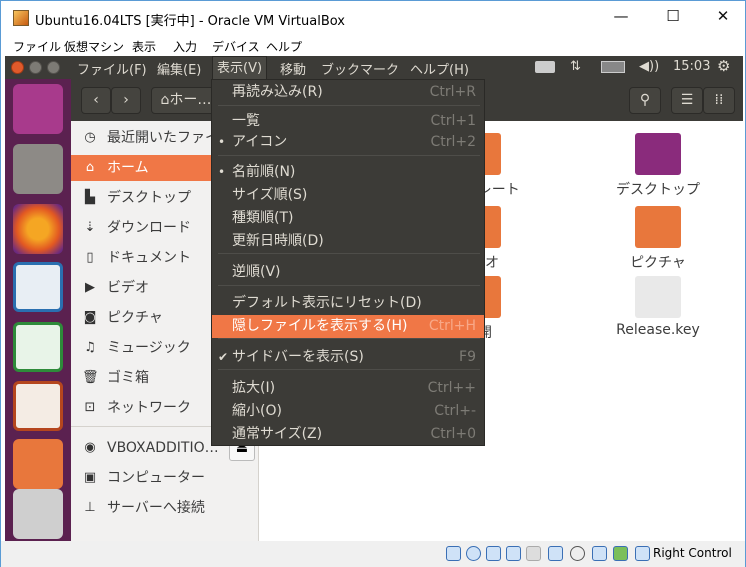 The width and height of the screenshot is (746, 567). Describe the element at coordinates (327, 303) in the screenshot. I see `menu-item-label: デフォルト表示にリセット(D)` at that location.